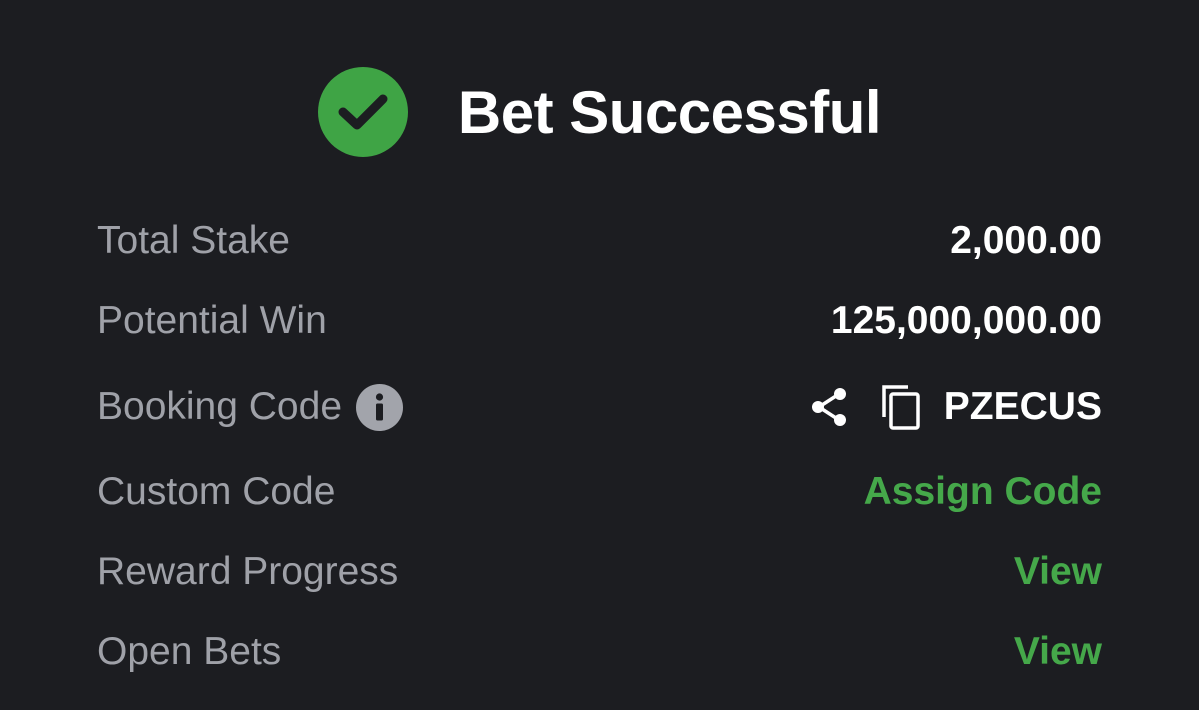 This screenshot has height=710, width=1199. What do you see at coordinates (669, 112) in the screenshot?
I see `page-title: Bet Successful` at bounding box center [669, 112].